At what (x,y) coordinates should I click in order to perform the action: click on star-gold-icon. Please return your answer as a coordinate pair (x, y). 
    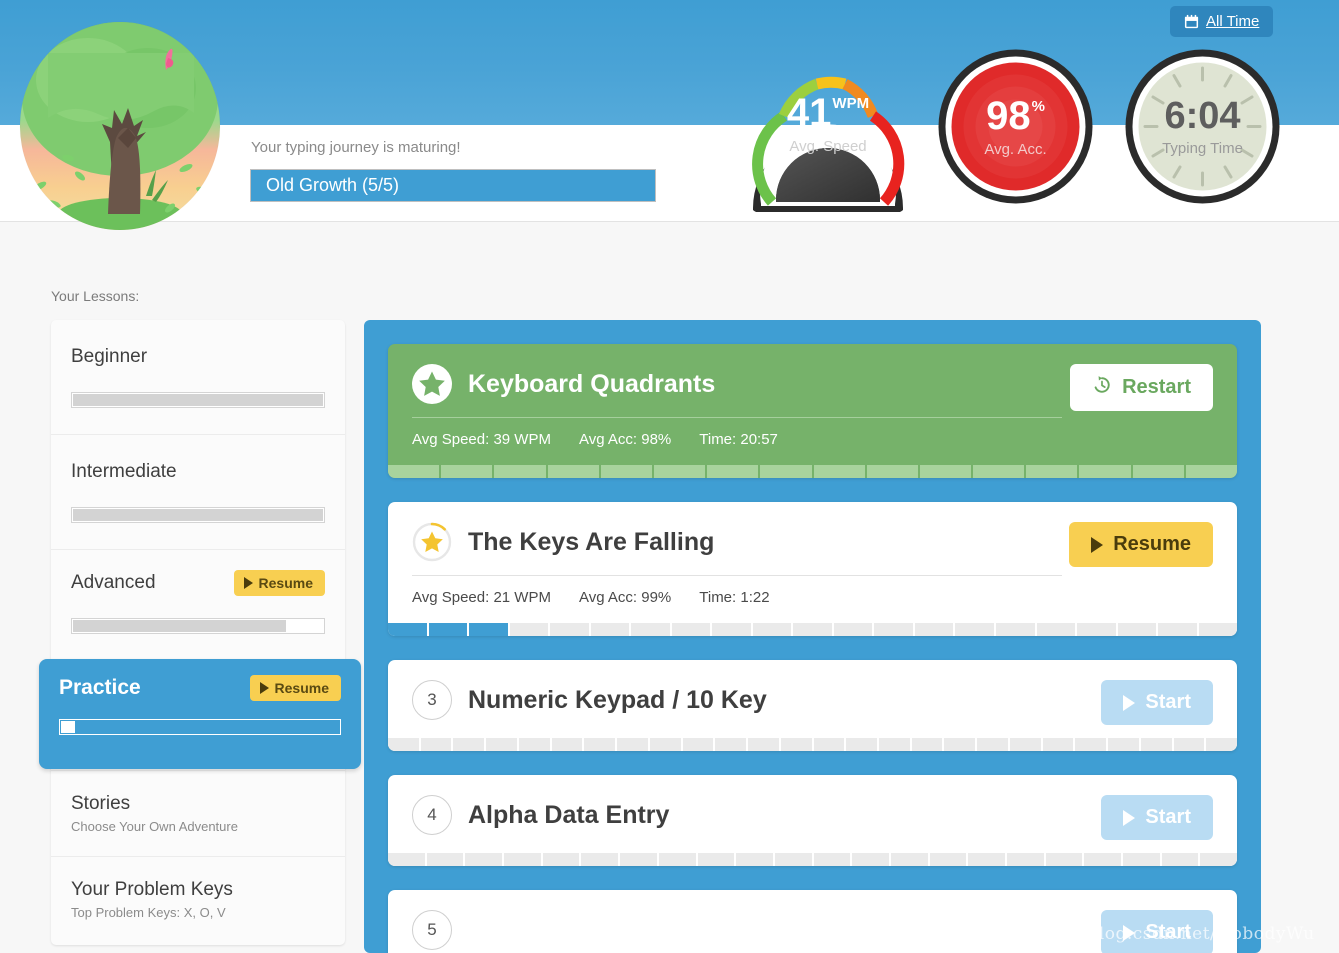
    Looking at the image, I should click on (432, 542).